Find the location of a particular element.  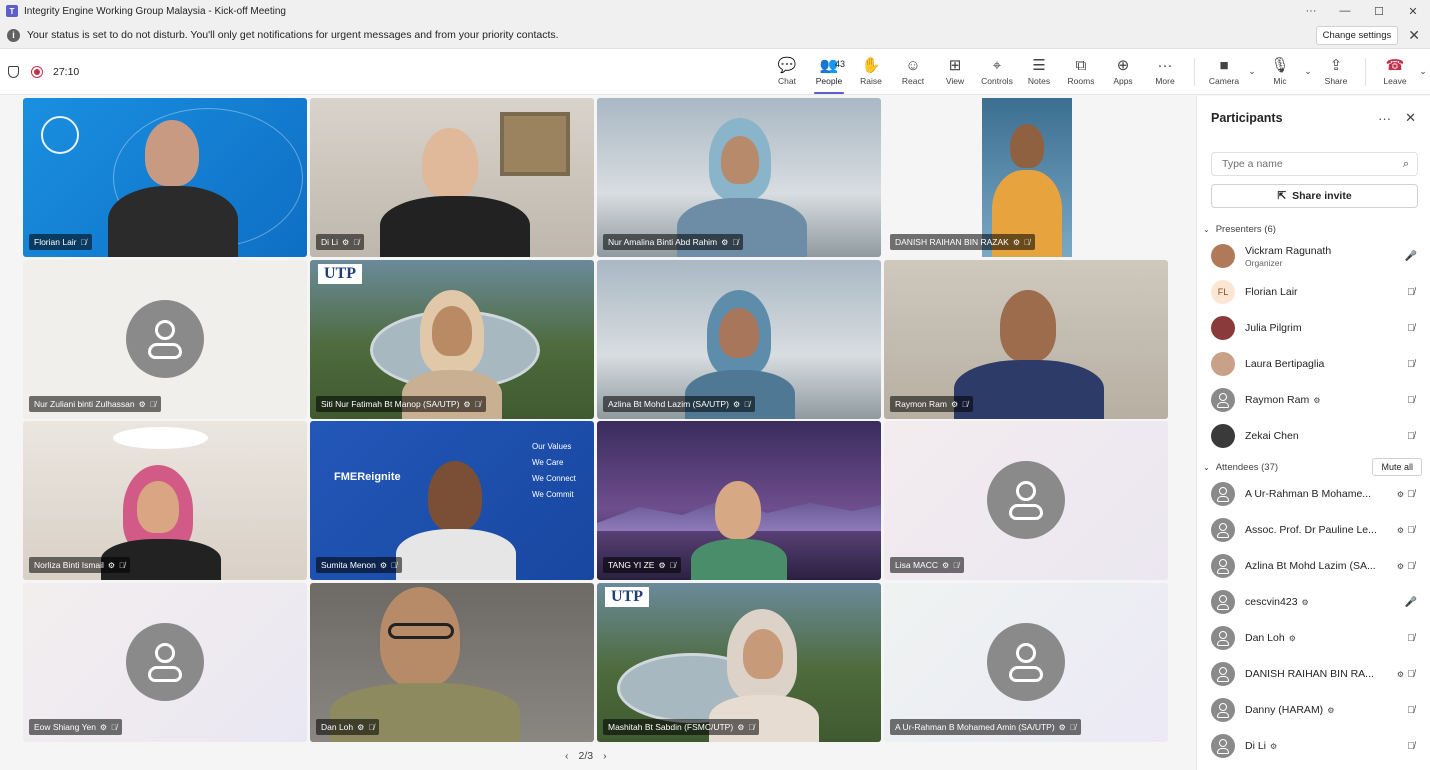

collapse-chevron-icon: ⌄ is located at coordinates (1206, 467).